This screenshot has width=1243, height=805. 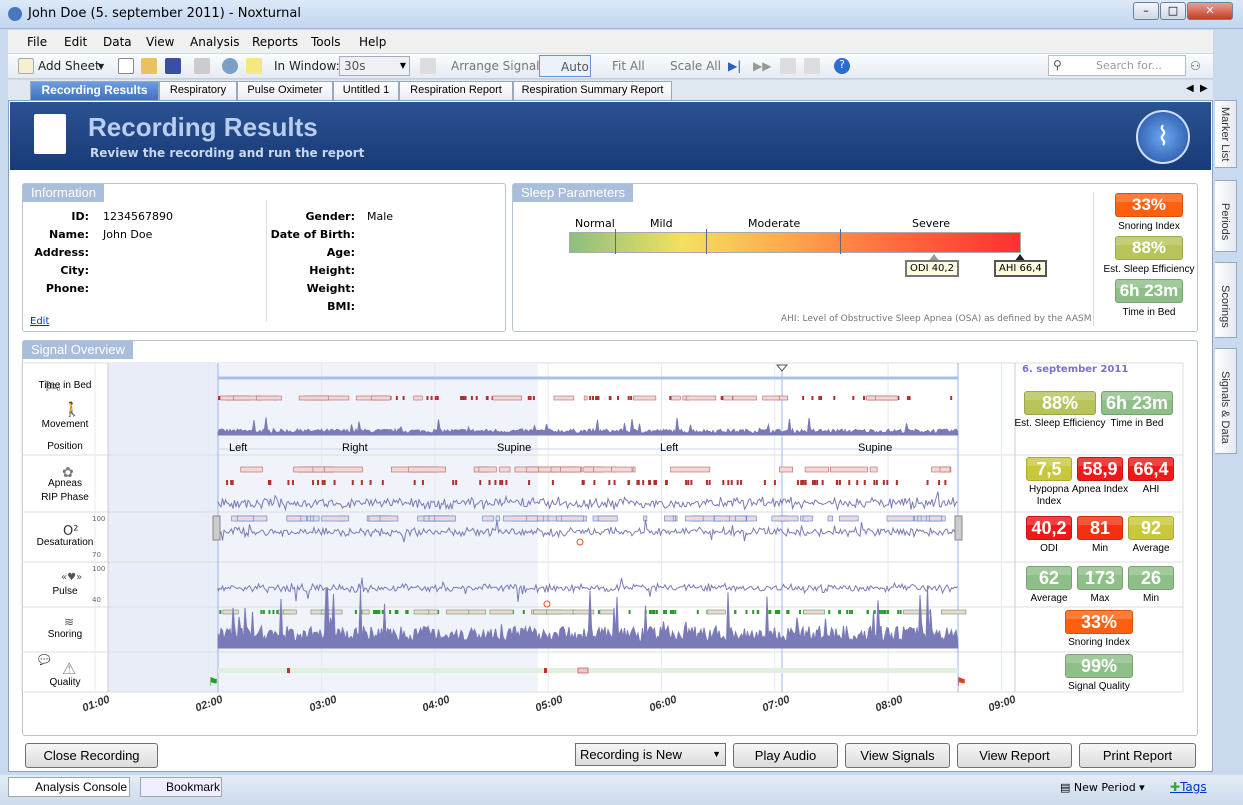 I want to click on snoring-icon: ≋, so click(x=69, y=622).